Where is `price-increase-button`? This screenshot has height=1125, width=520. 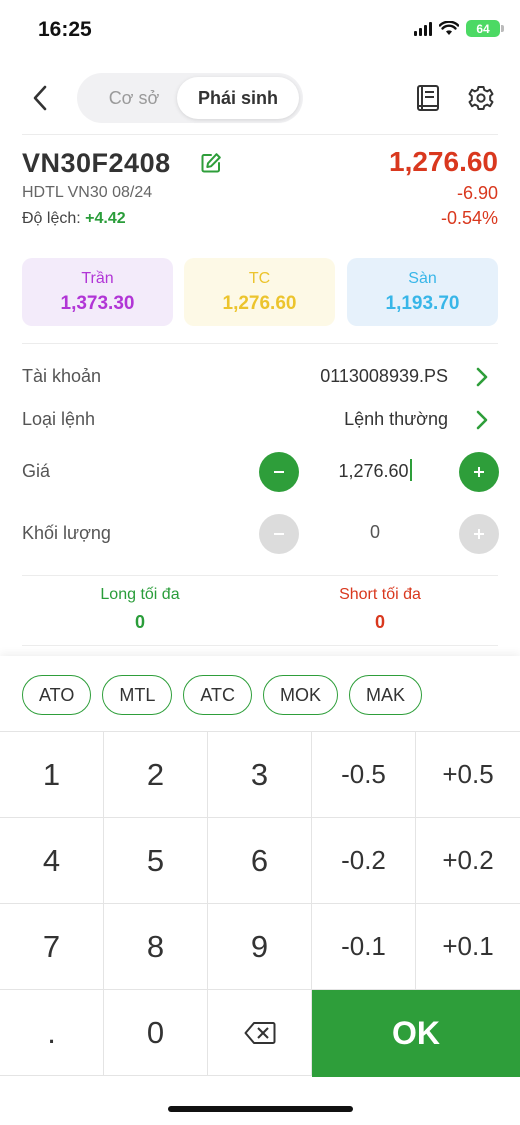
price-increase-button is located at coordinates (479, 472).